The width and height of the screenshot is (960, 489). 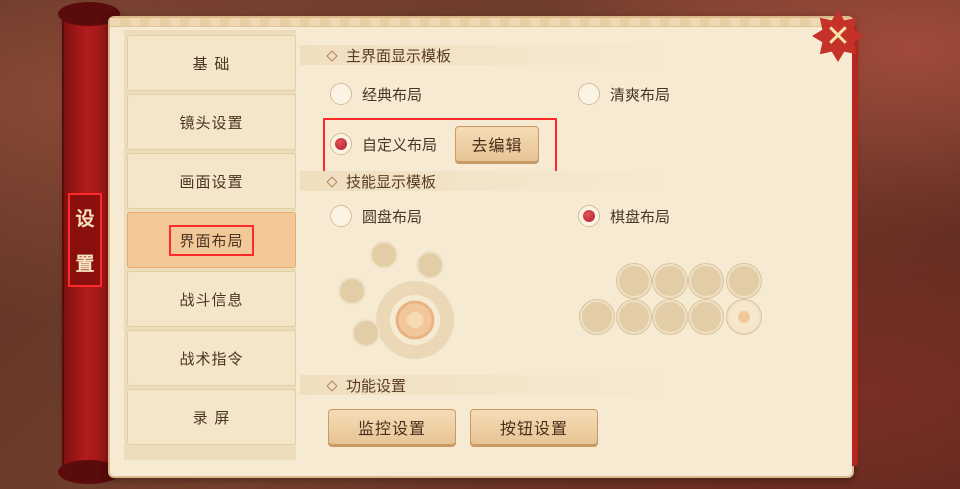 What do you see at coordinates (366, 385) in the screenshot?
I see `function-settings-title: 功能设置` at bounding box center [366, 385].